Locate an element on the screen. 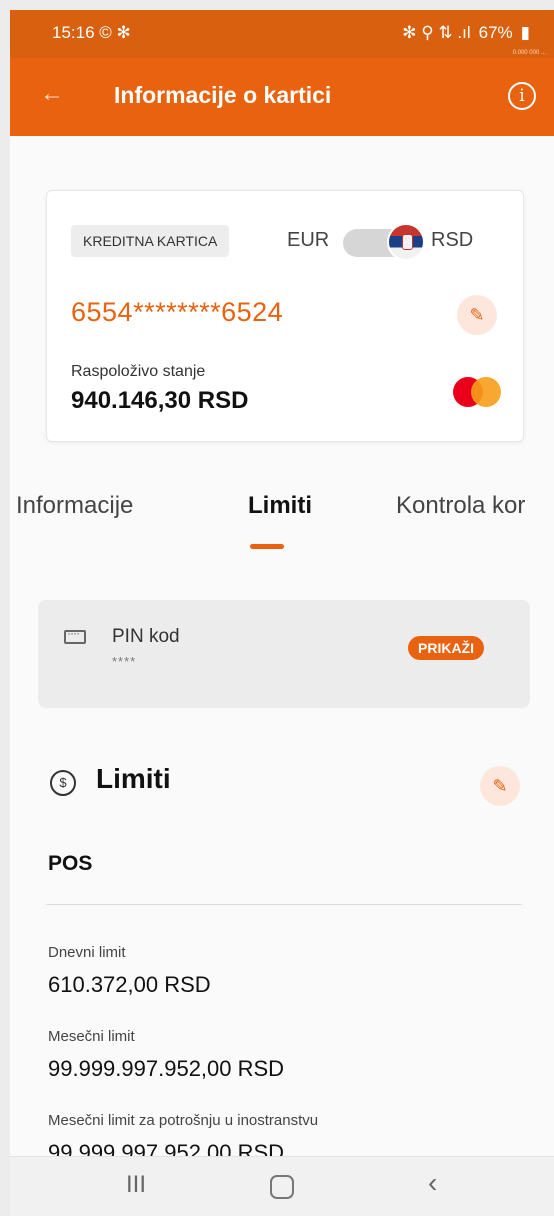  back-arrow-icon: ← is located at coordinates (52, 94).